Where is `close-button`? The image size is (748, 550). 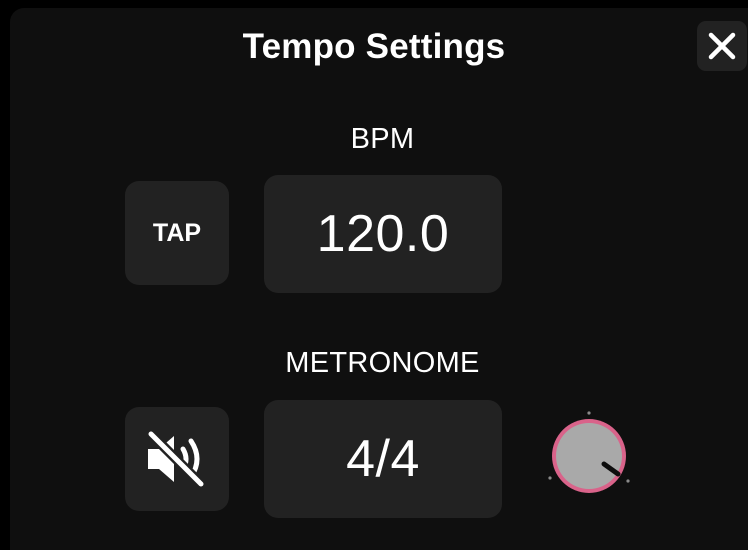 close-button is located at coordinates (722, 46).